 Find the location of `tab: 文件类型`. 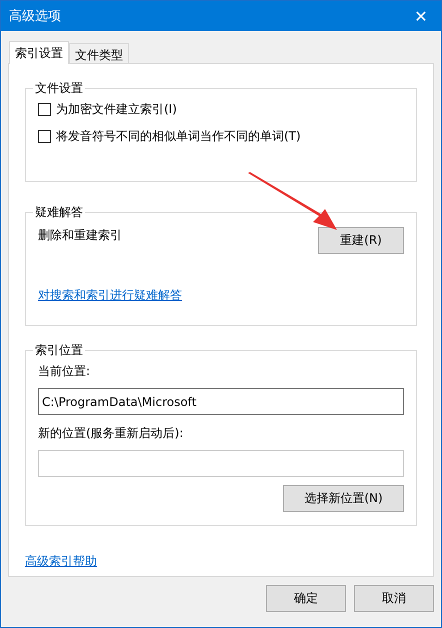

tab: 文件类型 is located at coordinates (99, 53).